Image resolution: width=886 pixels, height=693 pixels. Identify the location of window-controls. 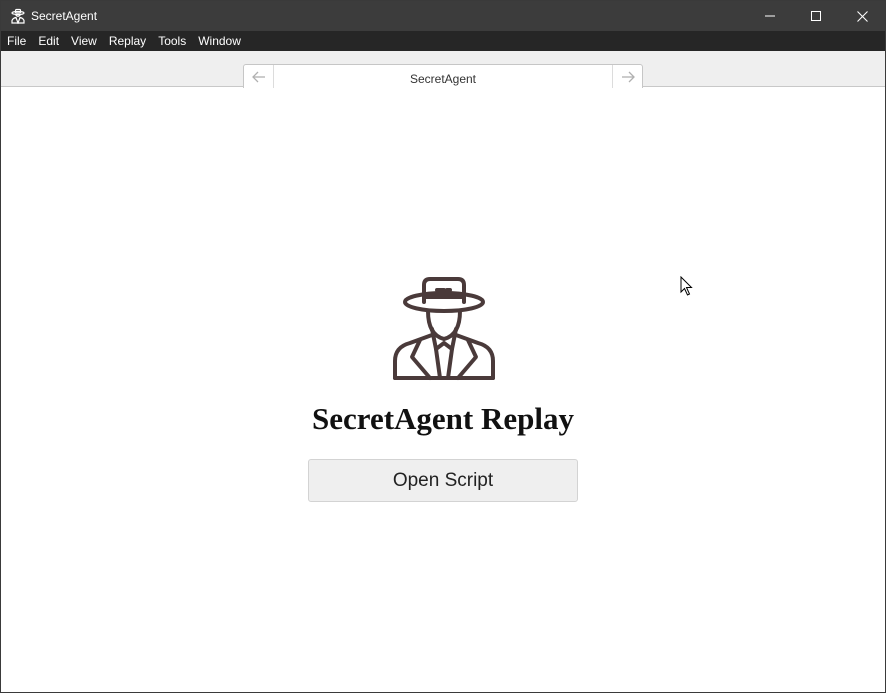
(816, 16).